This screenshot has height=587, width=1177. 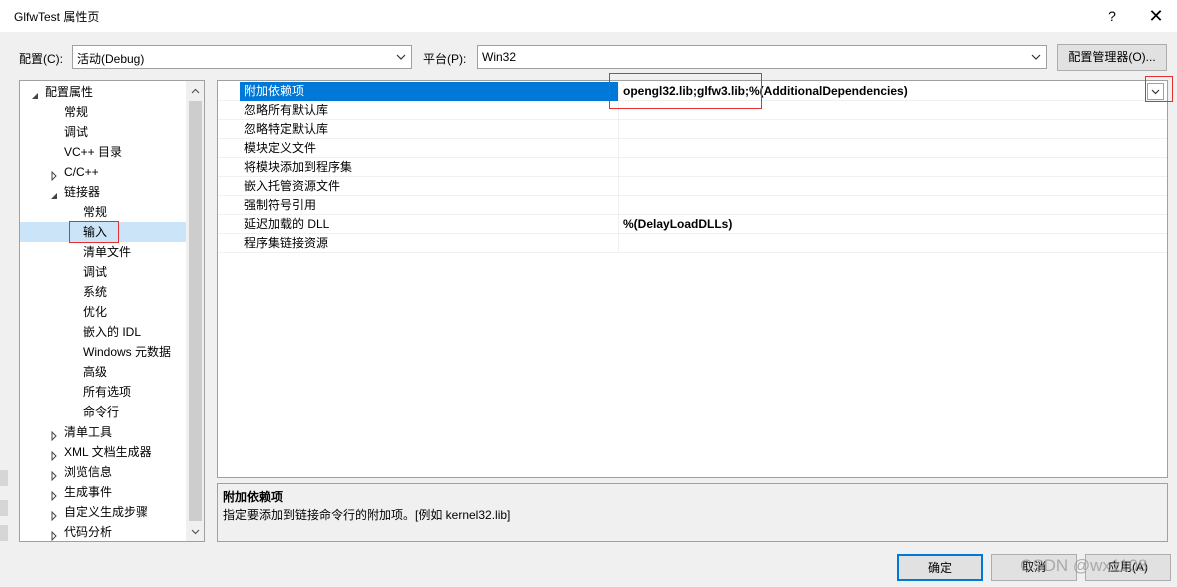 What do you see at coordinates (57, 17) in the screenshot?
I see `window-title: GlfwTest 属性页` at bounding box center [57, 17].